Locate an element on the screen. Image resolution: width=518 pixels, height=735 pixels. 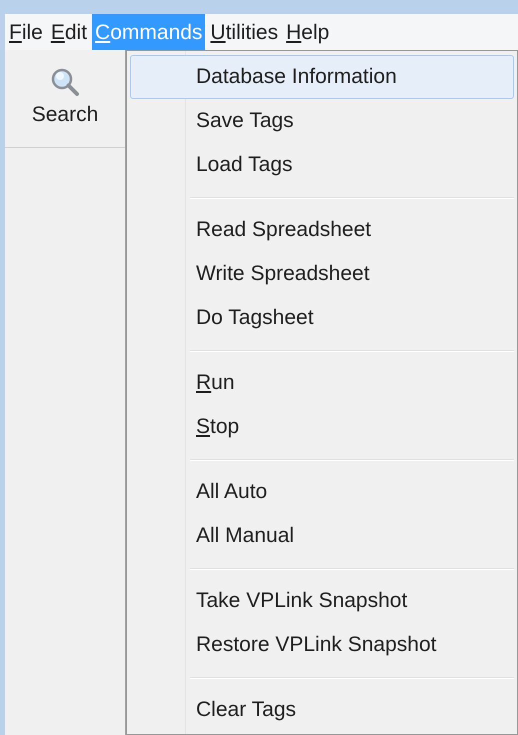
menu-item: Restore VPLink Snapshot is located at coordinates (322, 645).